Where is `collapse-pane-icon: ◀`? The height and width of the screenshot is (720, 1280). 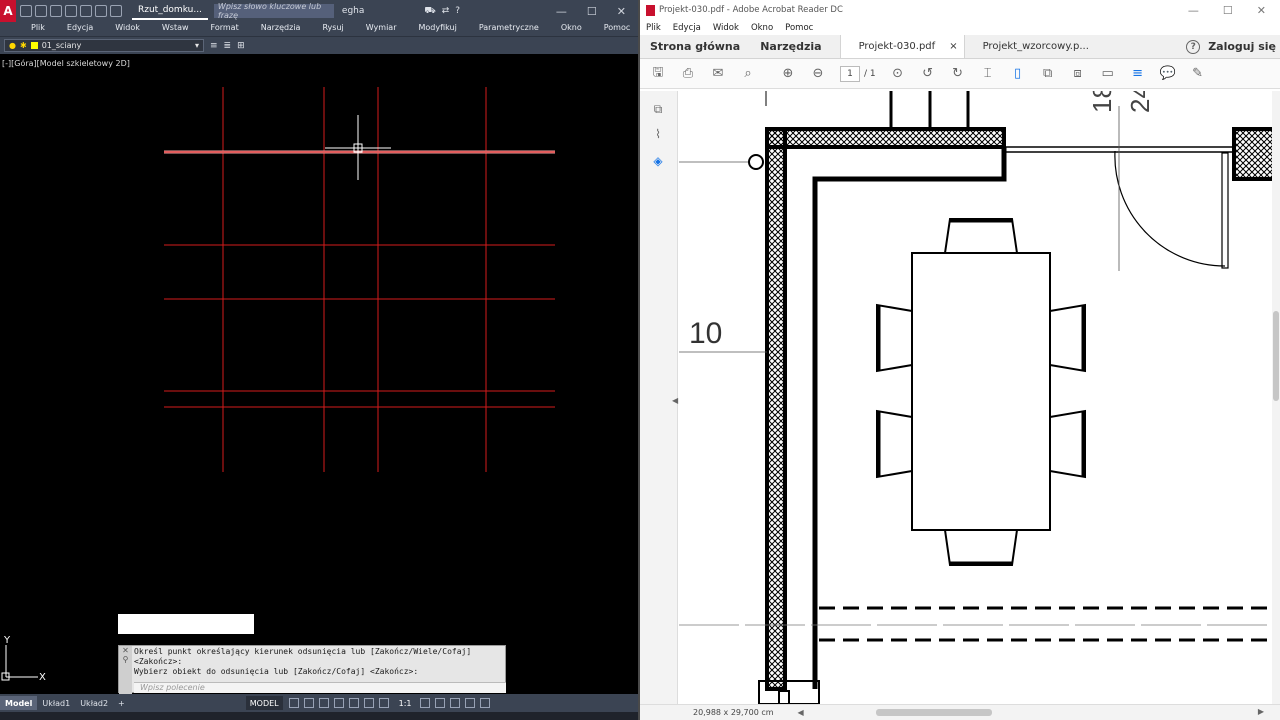
collapse-pane-icon: ◀ is located at coordinates (675, 400).